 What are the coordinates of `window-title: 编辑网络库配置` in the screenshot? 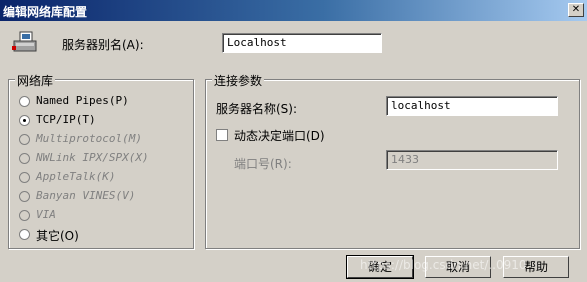 It's located at (45, 12).